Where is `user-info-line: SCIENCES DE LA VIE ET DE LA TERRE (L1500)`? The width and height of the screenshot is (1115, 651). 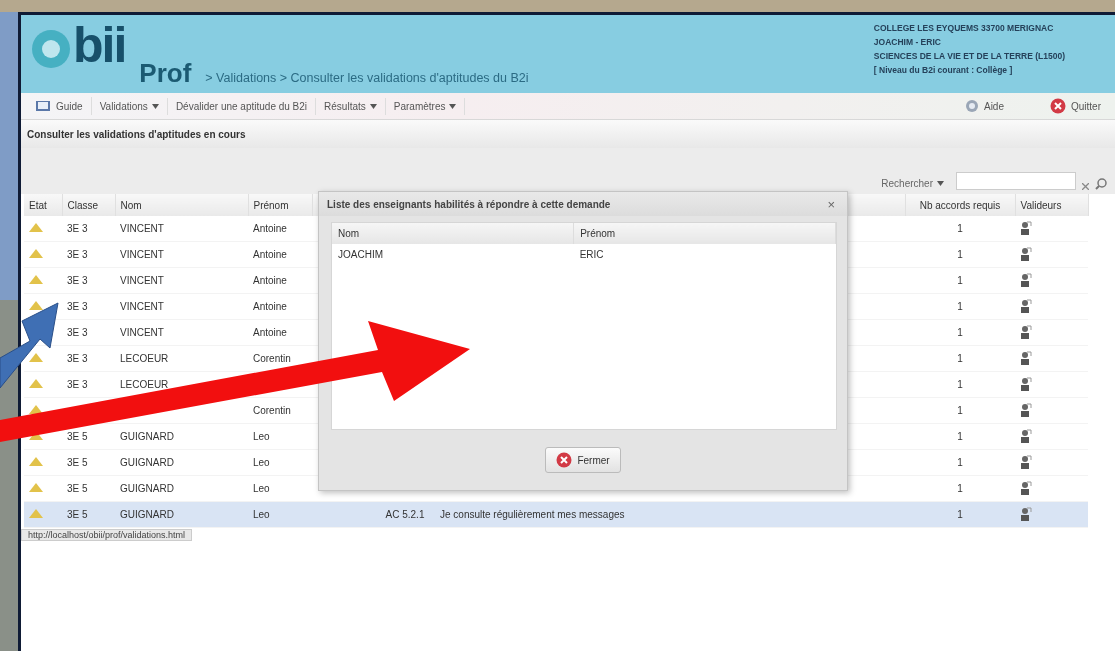 user-info-line: SCIENCES DE LA VIE ET DE LA TERRE (L1500) is located at coordinates (969, 56).